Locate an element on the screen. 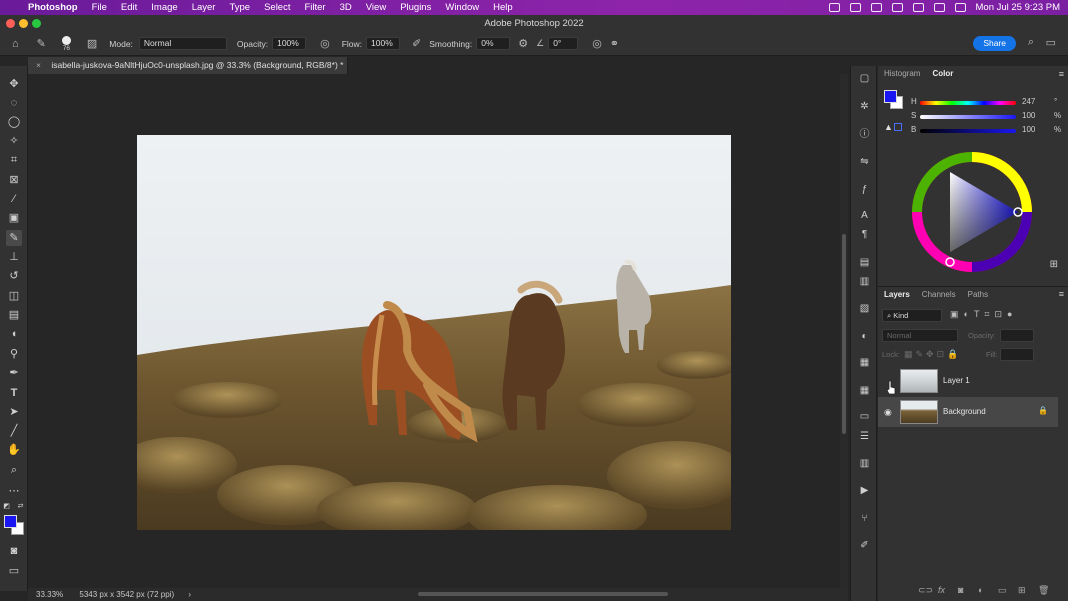 This screenshot has width=1068, height=601. tab-channels: Channels is located at coordinates (939, 294).